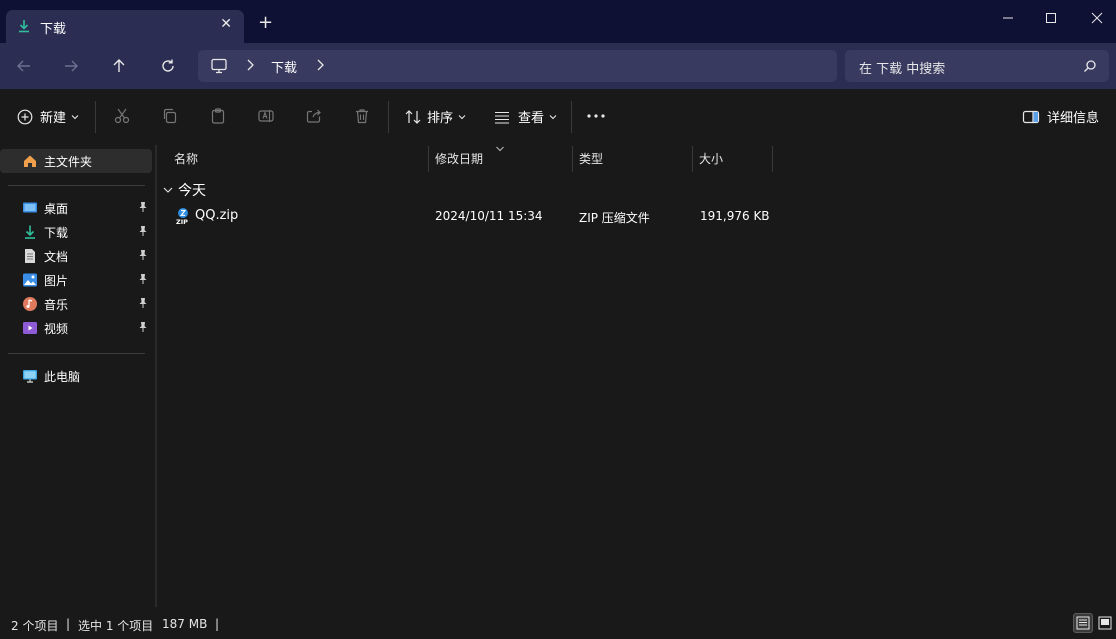 The height and width of the screenshot is (639, 1116). I want to click on view-button: 查看, so click(525, 116).